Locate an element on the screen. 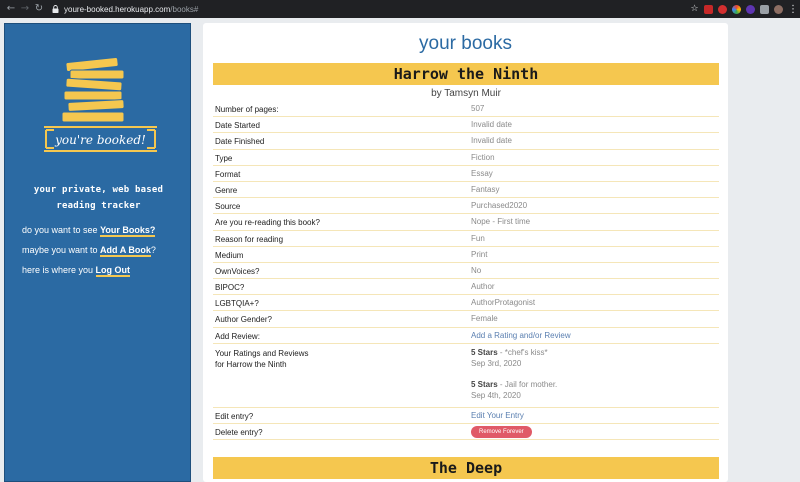 The image size is (800, 482). detail-value: AuthorProtagonist is located at coordinates (503, 303).